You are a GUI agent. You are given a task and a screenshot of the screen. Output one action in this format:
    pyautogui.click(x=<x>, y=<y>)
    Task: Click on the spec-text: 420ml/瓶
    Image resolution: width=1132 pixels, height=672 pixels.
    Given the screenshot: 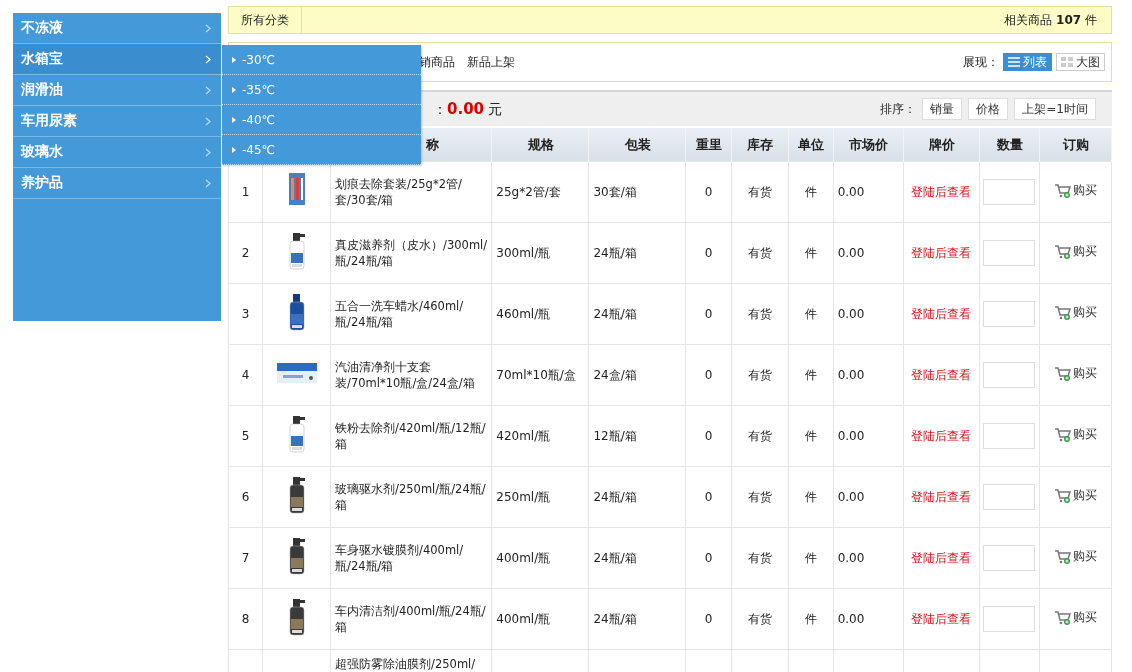 What is the action you would take?
    pyautogui.click(x=523, y=436)
    